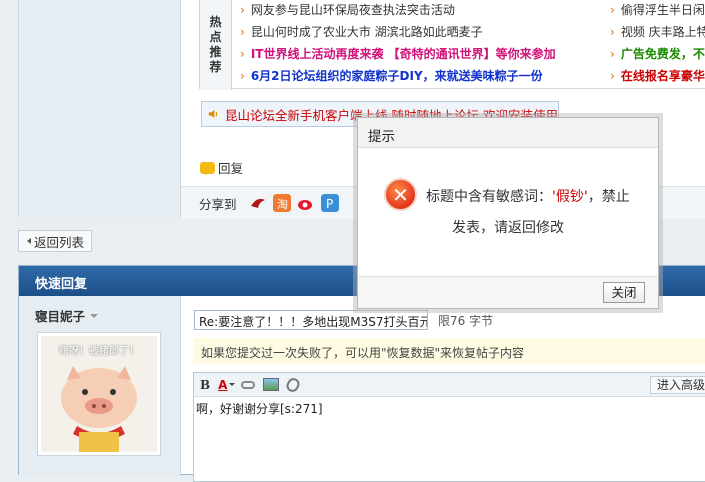 The width and height of the screenshot is (705, 482). What do you see at coordinates (248, 384) in the screenshot?
I see `link-icon` at bounding box center [248, 384].